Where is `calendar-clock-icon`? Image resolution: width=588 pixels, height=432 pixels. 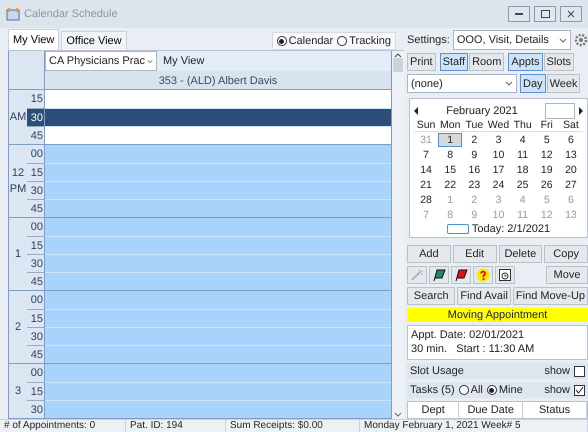
calendar-clock-icon is located at coordinates (505, 275).